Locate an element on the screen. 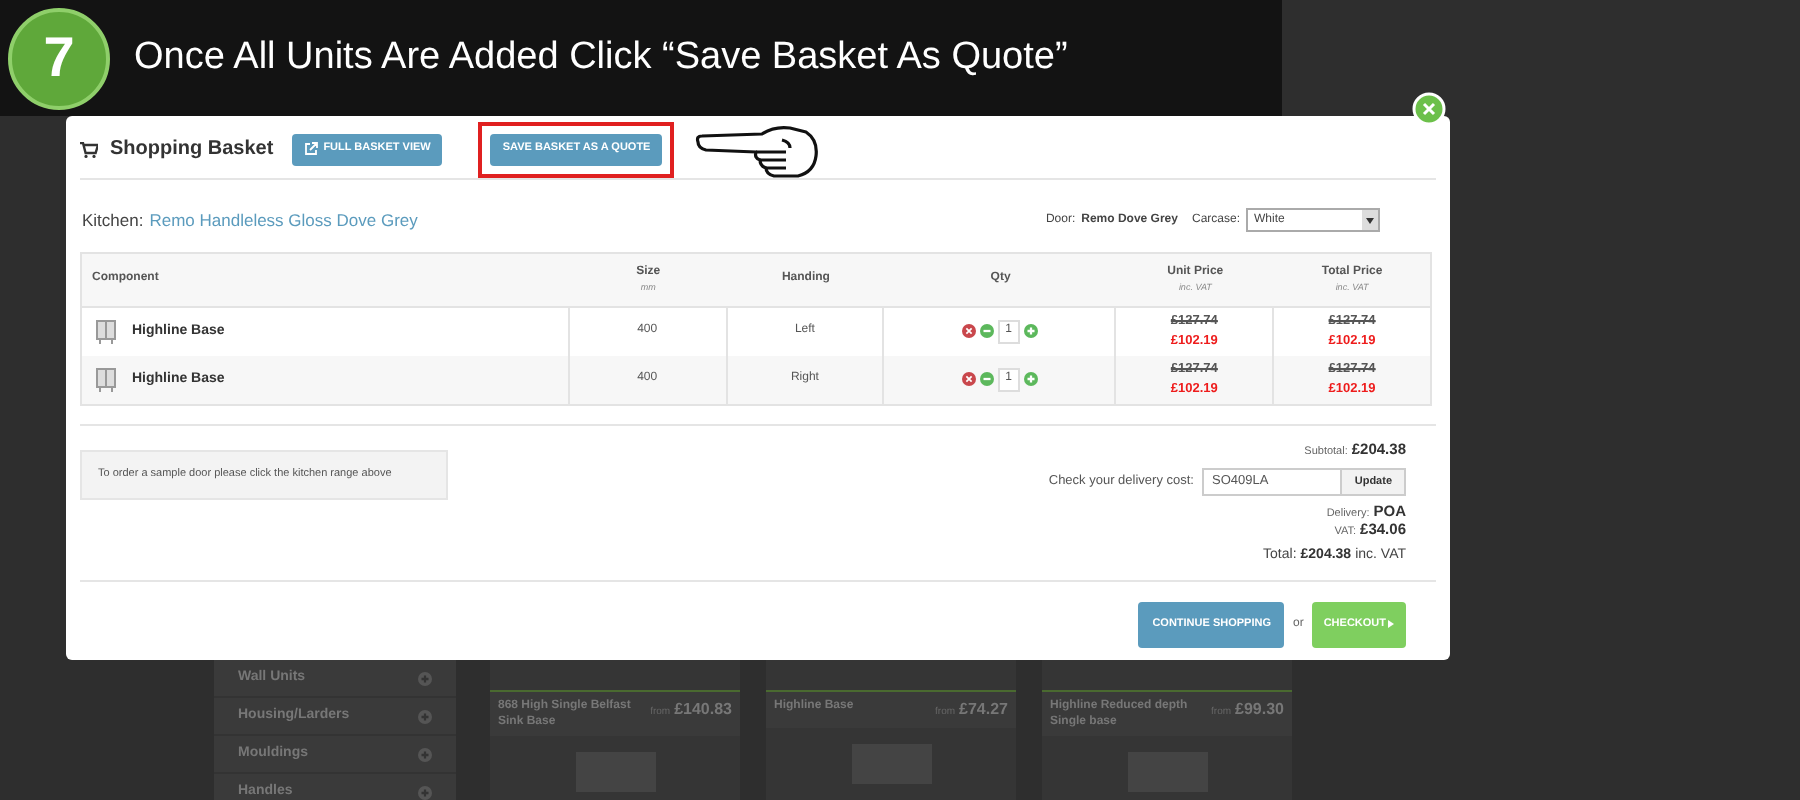  kitchen-label: Kitchen: is located at coordinates (113, 221).